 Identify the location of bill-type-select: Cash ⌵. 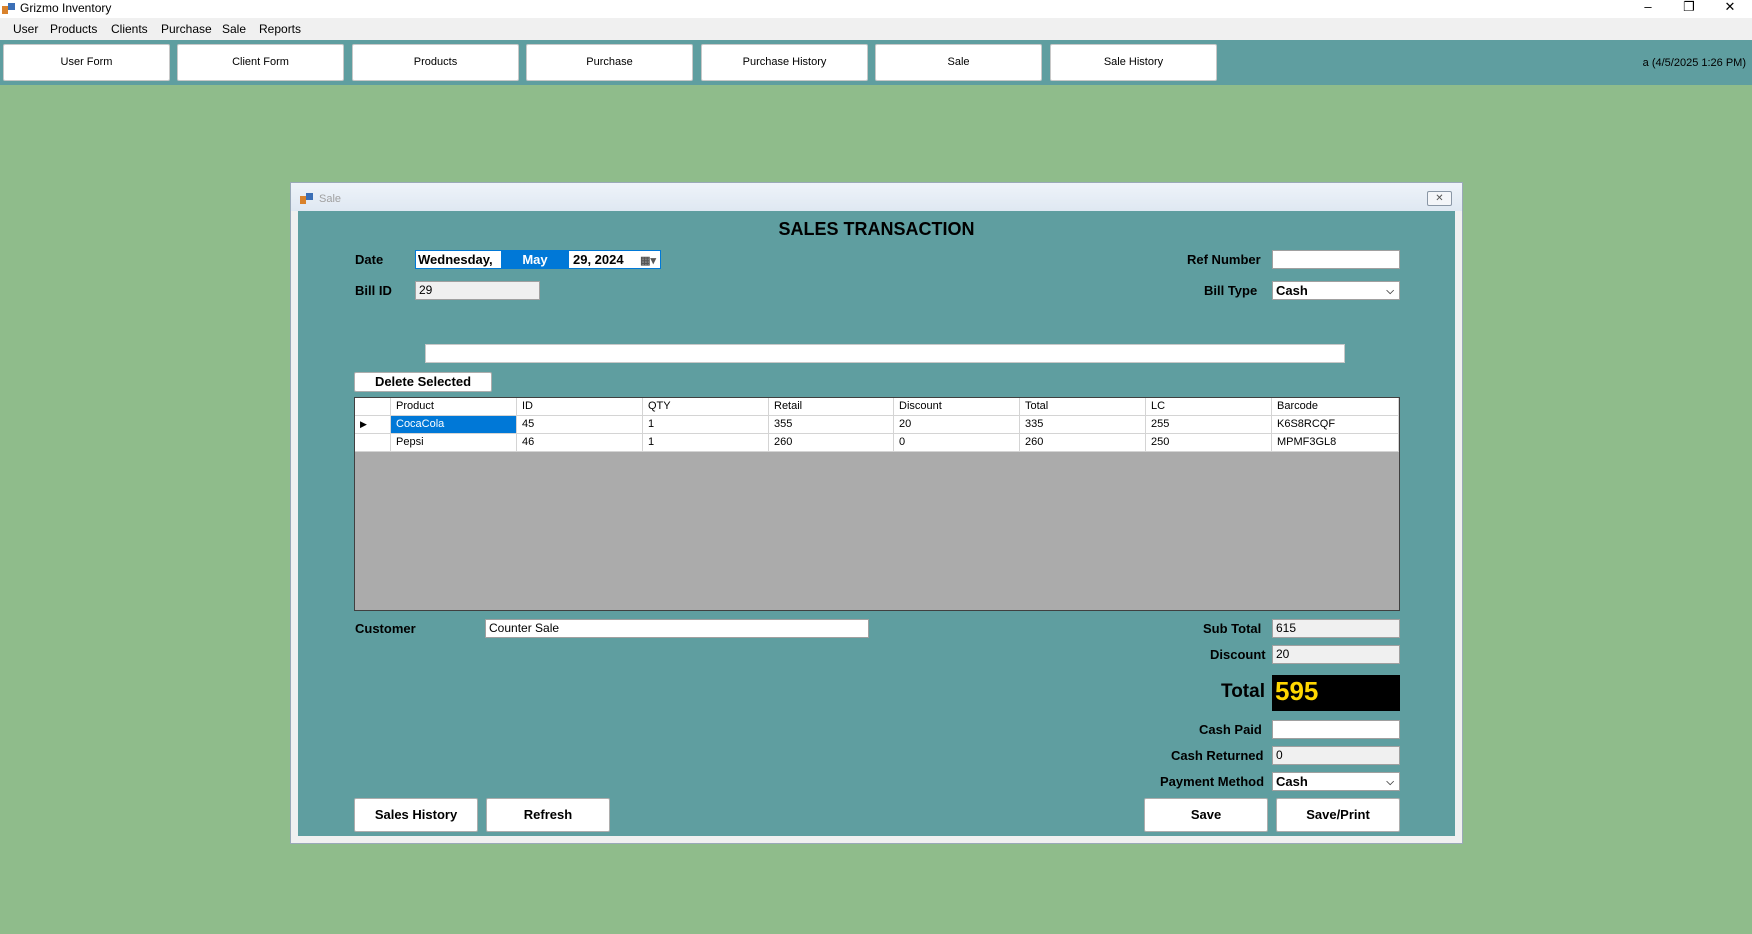
(1336, 290).